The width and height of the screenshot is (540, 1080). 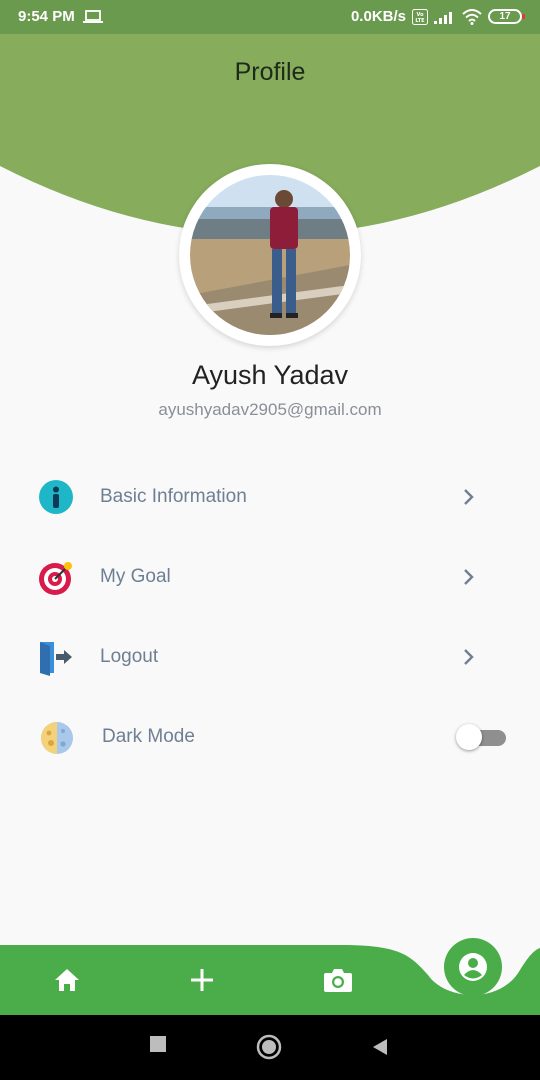 I want to click on battery-icon: 17, so click(x=506, y=16).